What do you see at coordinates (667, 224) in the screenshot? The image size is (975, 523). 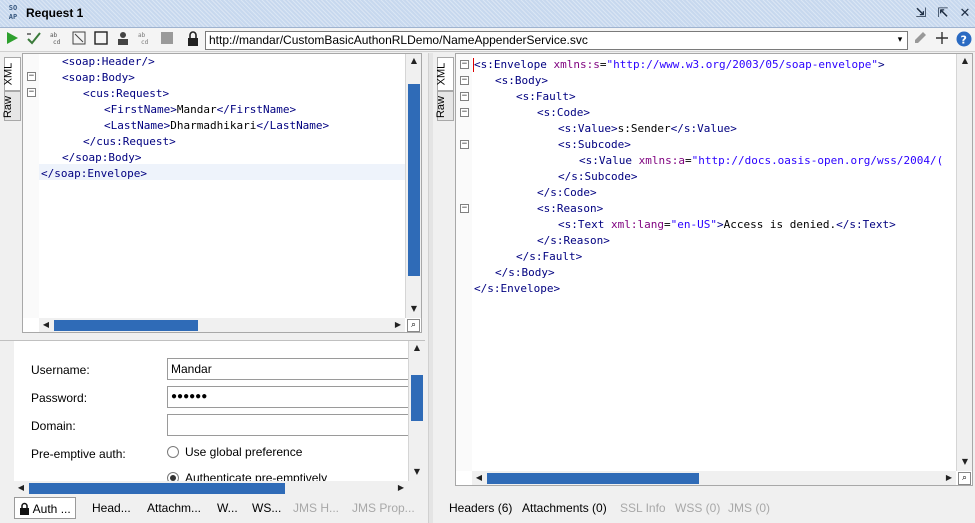 I see `xml-token: =` at bounding box center [667, 224].